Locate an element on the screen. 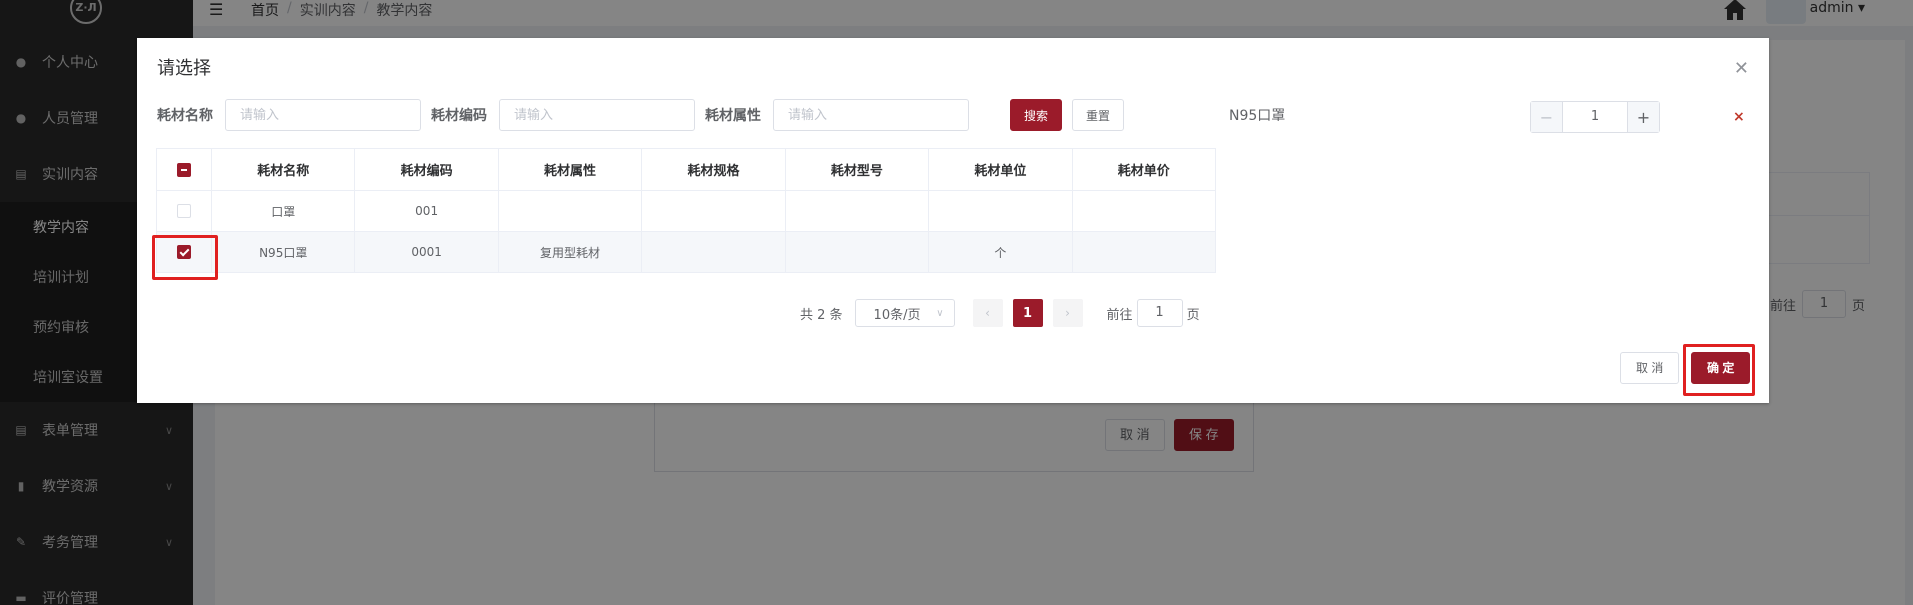  minus-icon: − is located at coordinates (1547, 117).